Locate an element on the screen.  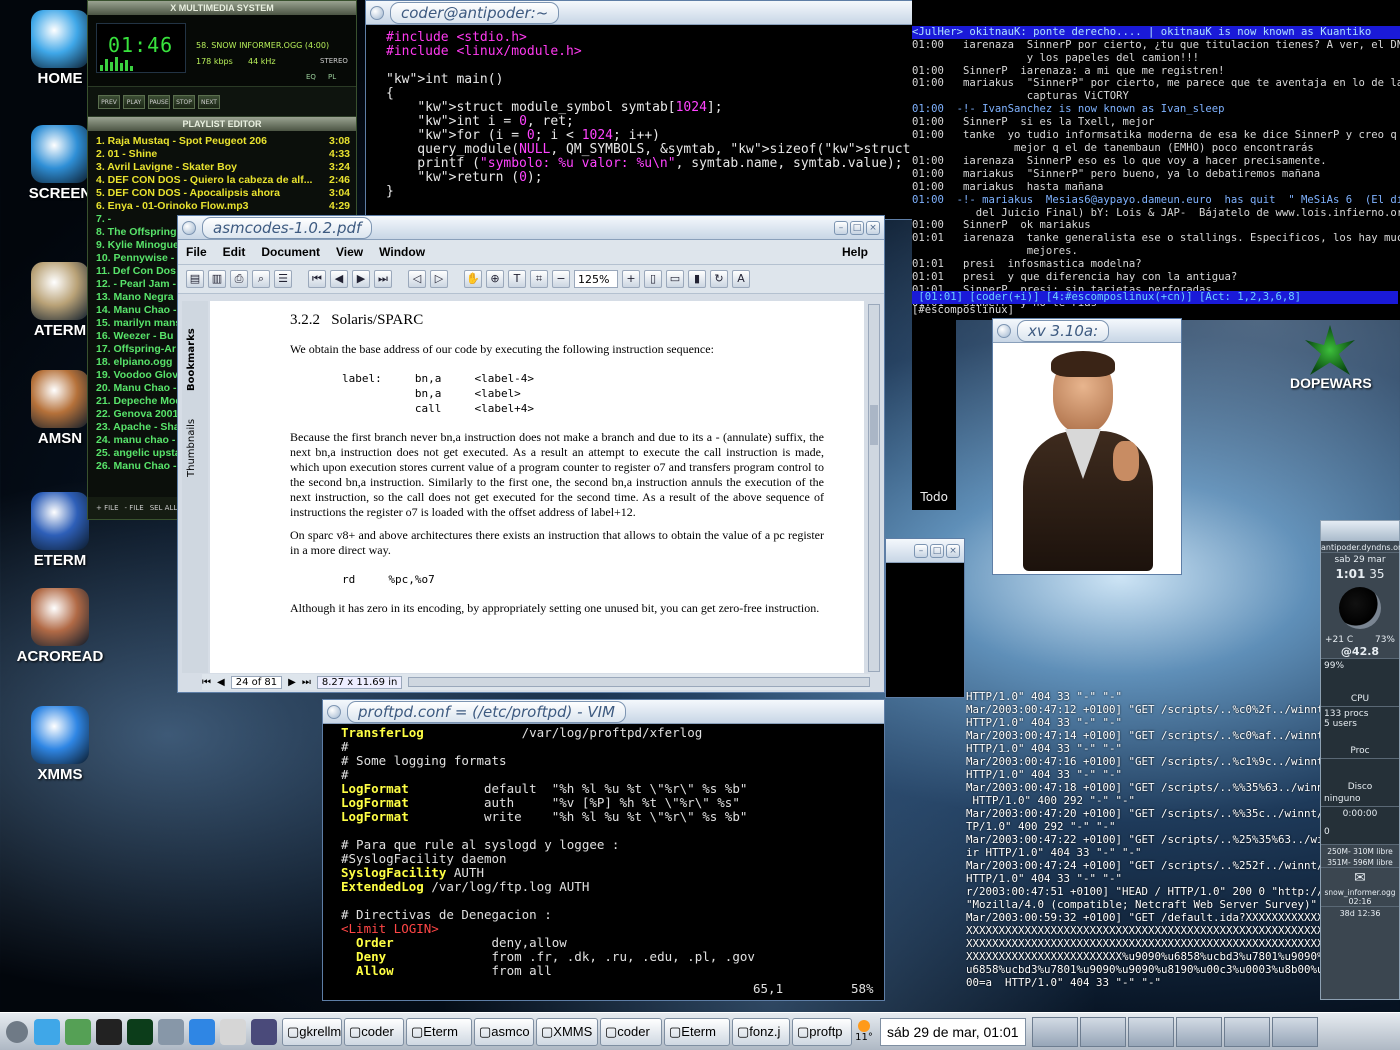
playlist-button: SEL ALL is located at coordinates (164, 508).